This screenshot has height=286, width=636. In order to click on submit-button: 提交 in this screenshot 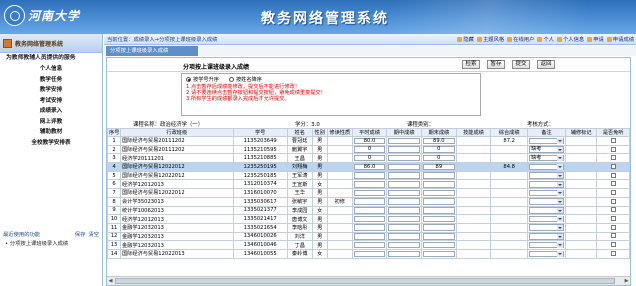, I will do `click(521, 64)`.